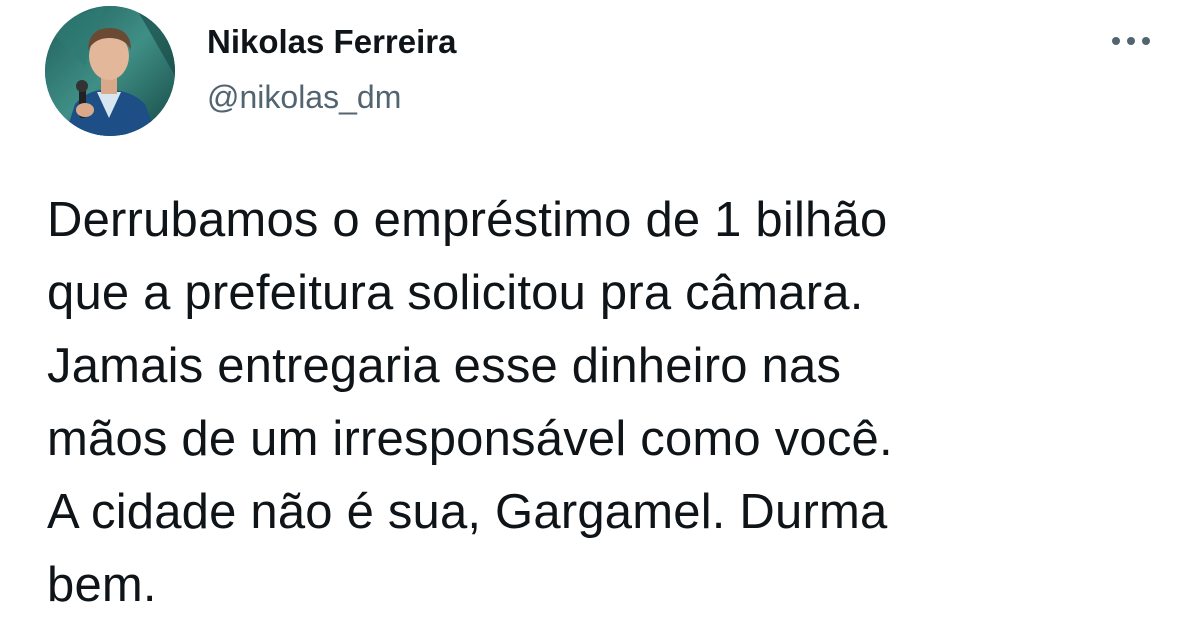 This screenshot has width=1200, height=629. I want to click on tweet-text-line: que a prefeitura solicitou pra câmara., so click(455, 293).